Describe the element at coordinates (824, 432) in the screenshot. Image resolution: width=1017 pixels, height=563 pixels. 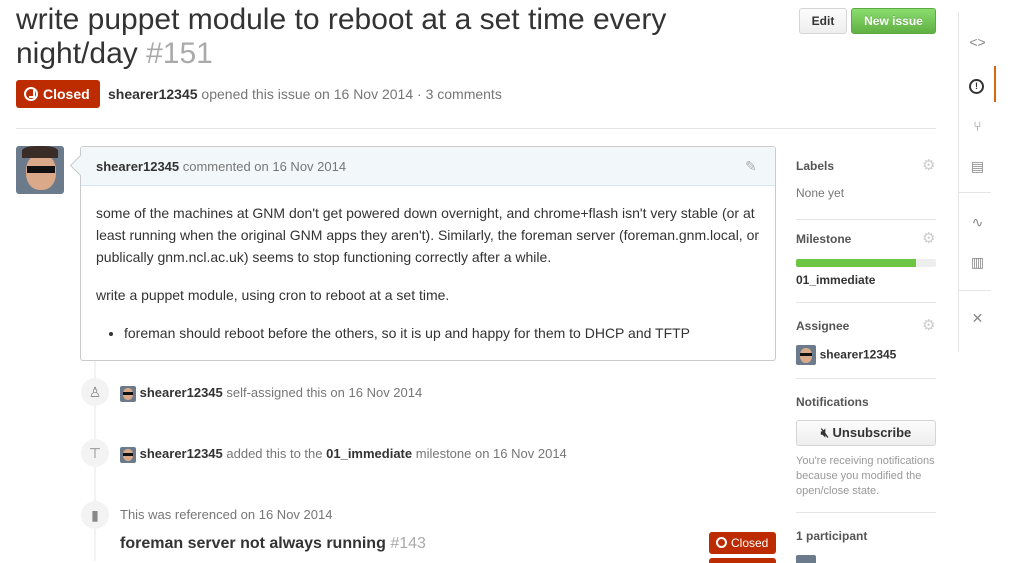
I see `mute-icon: 🔇︎` at that location.